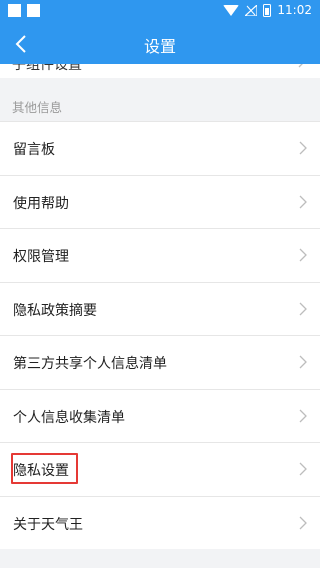  Describe the element at coordinates (47, 68) in the screenshot. I see `list-item-label: 子组件设置` at that location.